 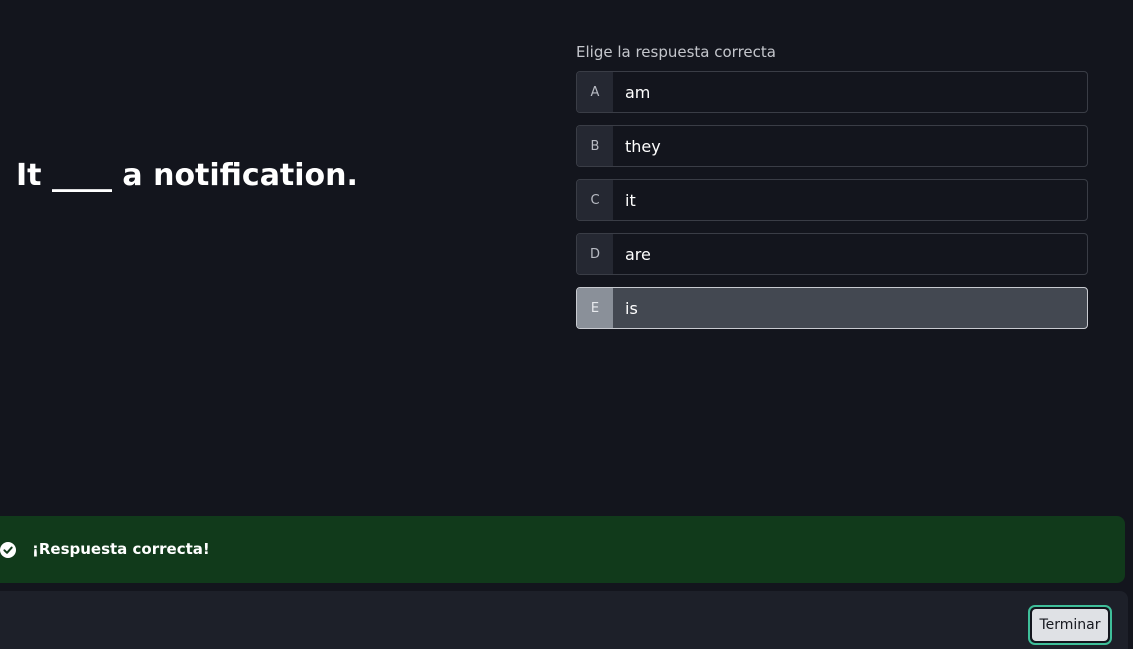 What do you see at coordinates (638, 92) in the screenshot?
I see `option-text: am` at bounding box center [638, 92].